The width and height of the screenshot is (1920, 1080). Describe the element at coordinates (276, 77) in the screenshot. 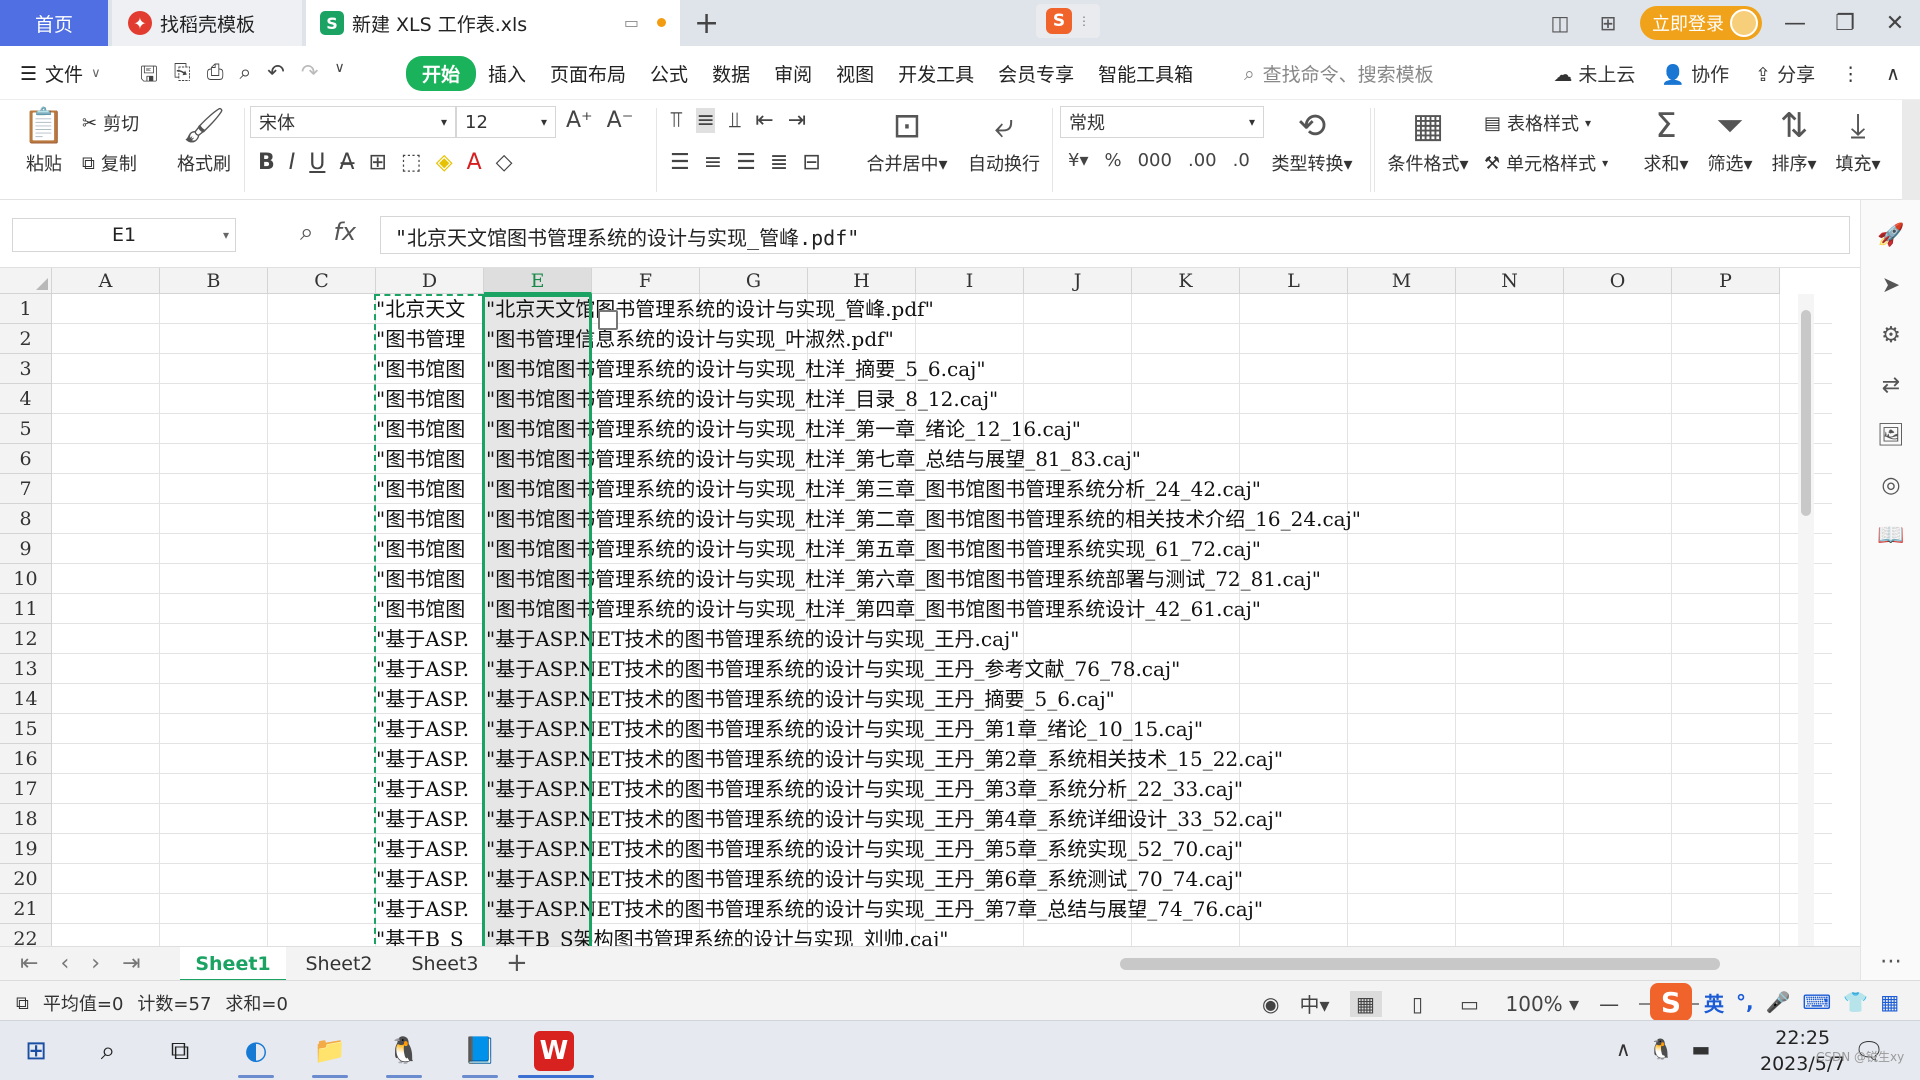

I see `undo-icon: ↶` at that location.